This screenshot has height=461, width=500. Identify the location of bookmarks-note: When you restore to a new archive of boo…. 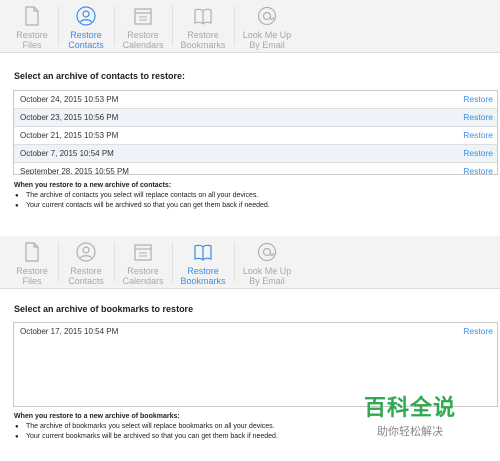
(146, 427).